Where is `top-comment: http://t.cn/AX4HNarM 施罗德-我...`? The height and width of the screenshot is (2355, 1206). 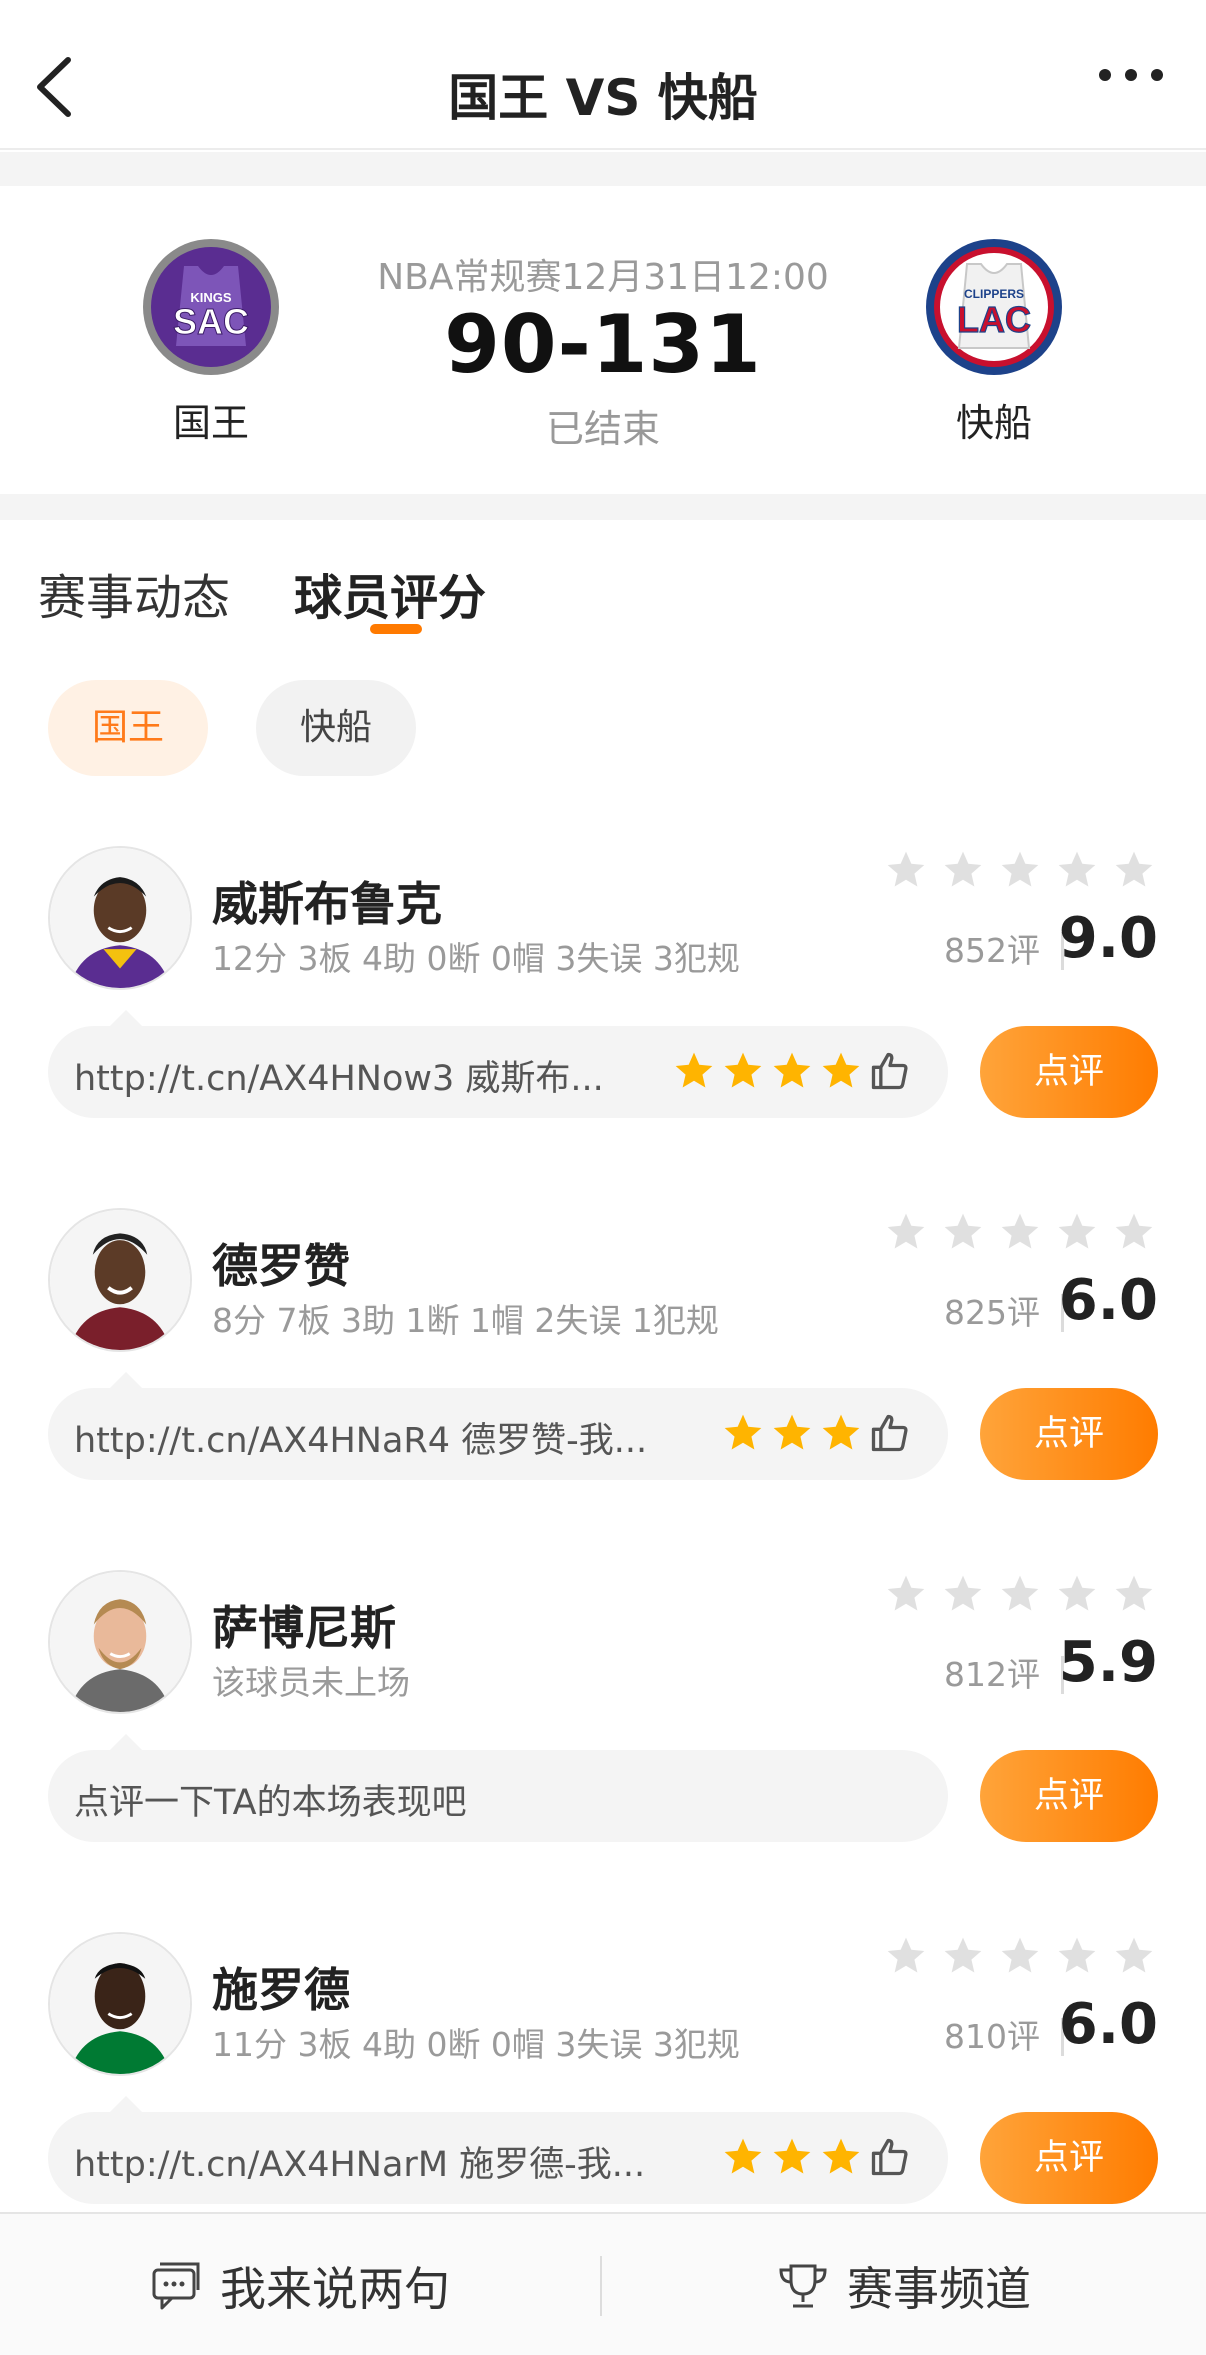
top-comment: http://t.cn/AX4HNarM 施罗德-我... is located at coordinates (498, 2150).